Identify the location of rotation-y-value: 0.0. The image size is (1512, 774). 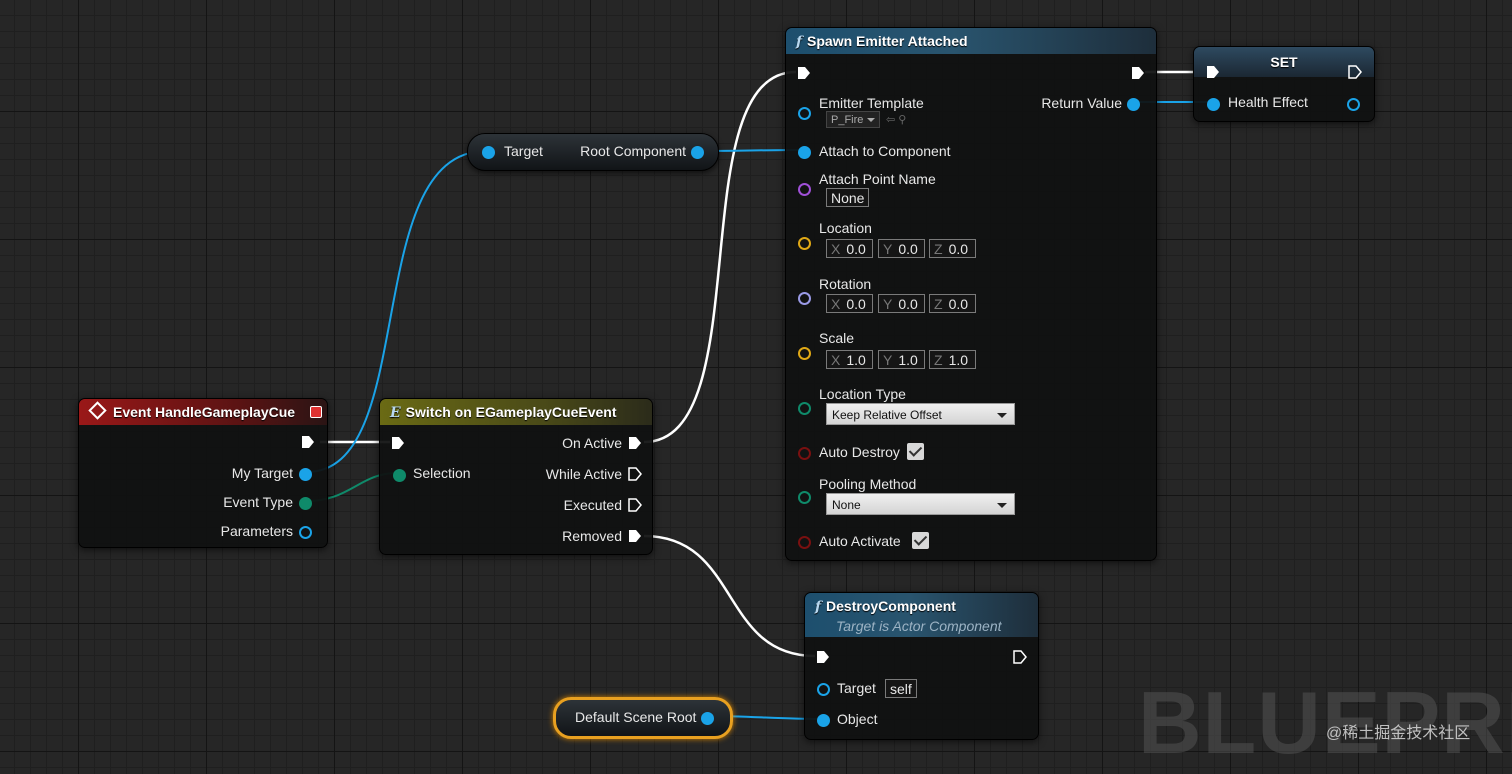
(908, 304).